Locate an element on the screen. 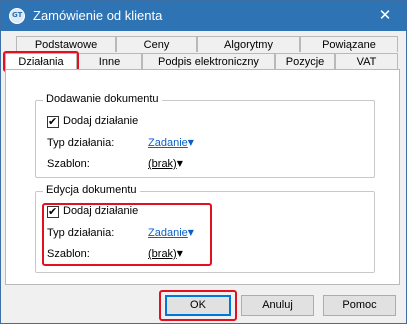 The image size is (407, 324). checkbox-dodaj-dzialanie-add: ✔ is located at coordinates (53, 121).